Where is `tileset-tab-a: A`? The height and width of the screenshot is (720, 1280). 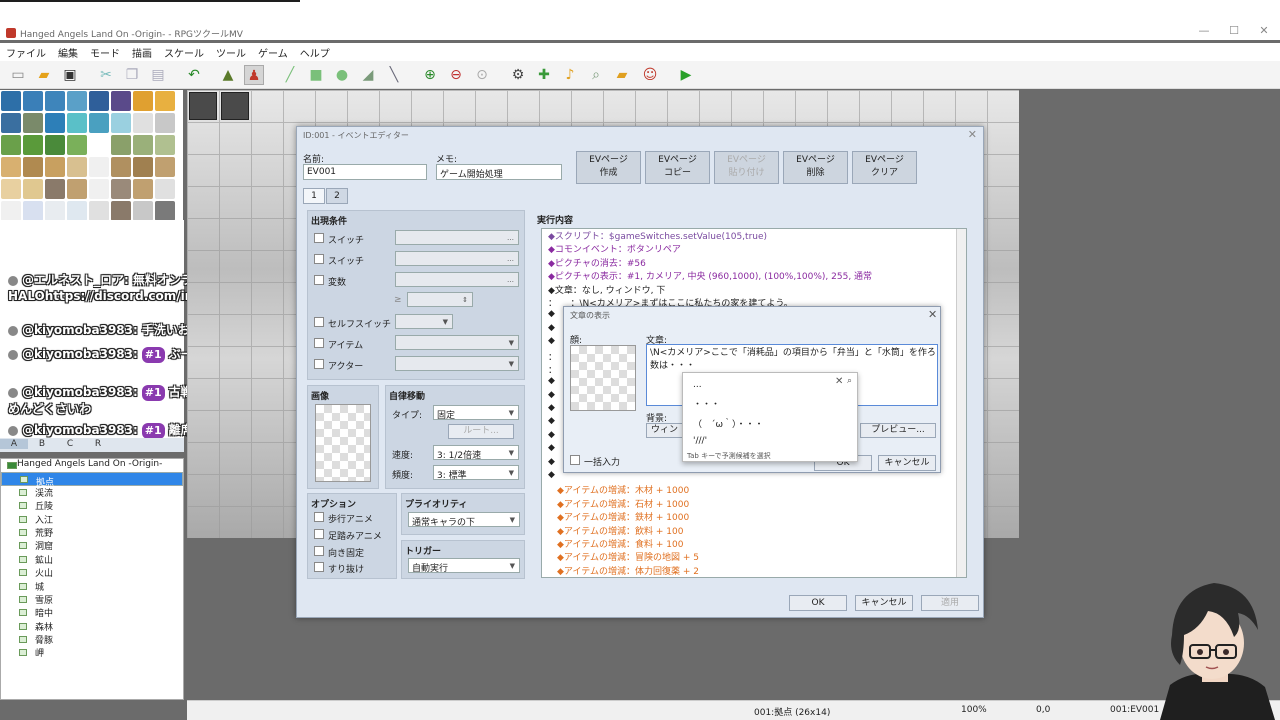 tileset-tab-a: A is located at coordinates (14, 444).